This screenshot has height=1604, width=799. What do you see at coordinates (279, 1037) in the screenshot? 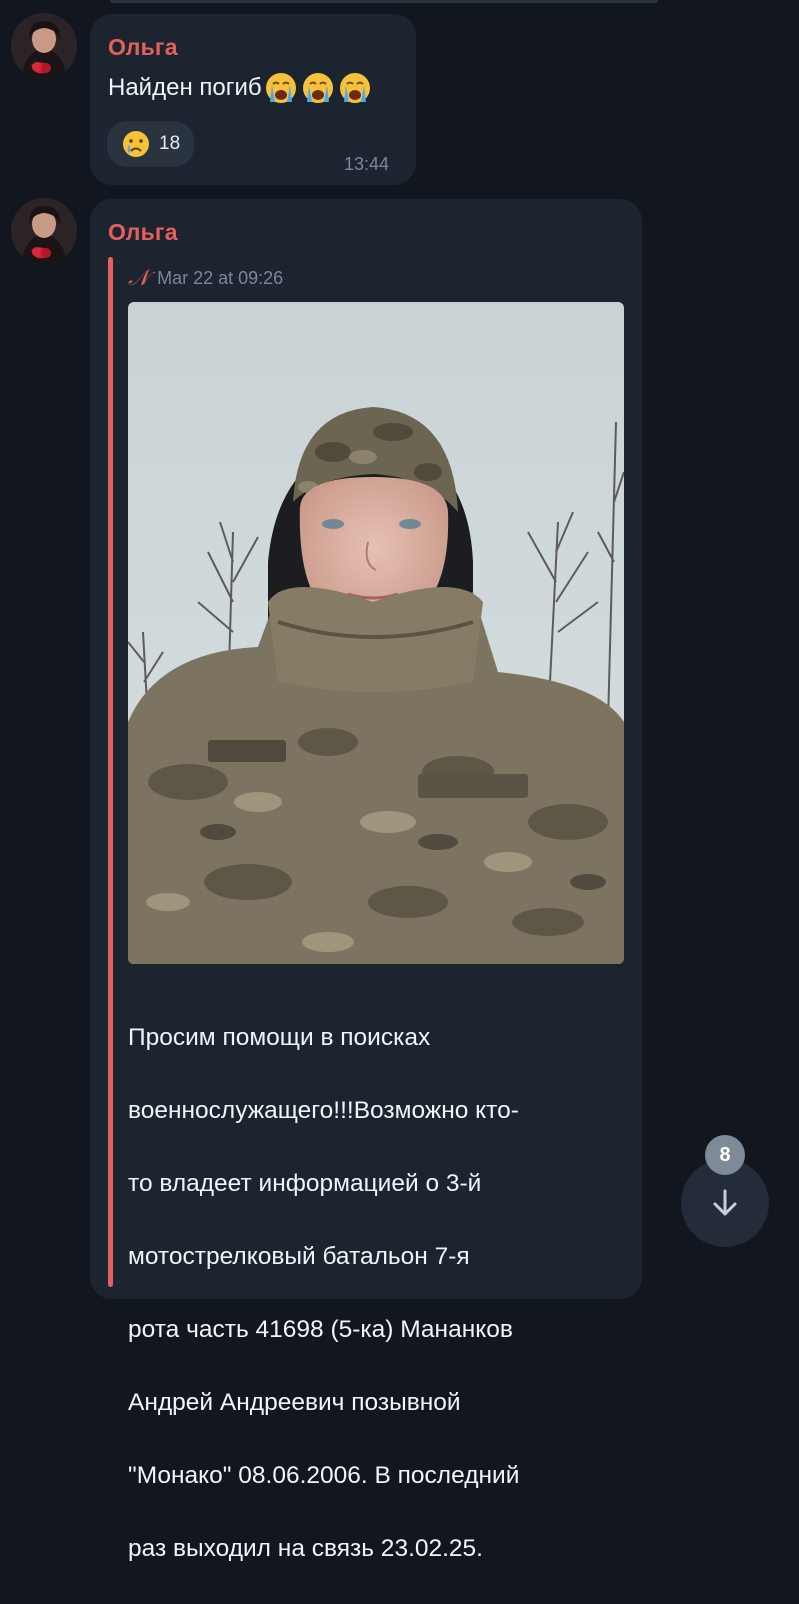
I see `caption-line: Просим помощи в поисках` at bounding box center [279, 1037].